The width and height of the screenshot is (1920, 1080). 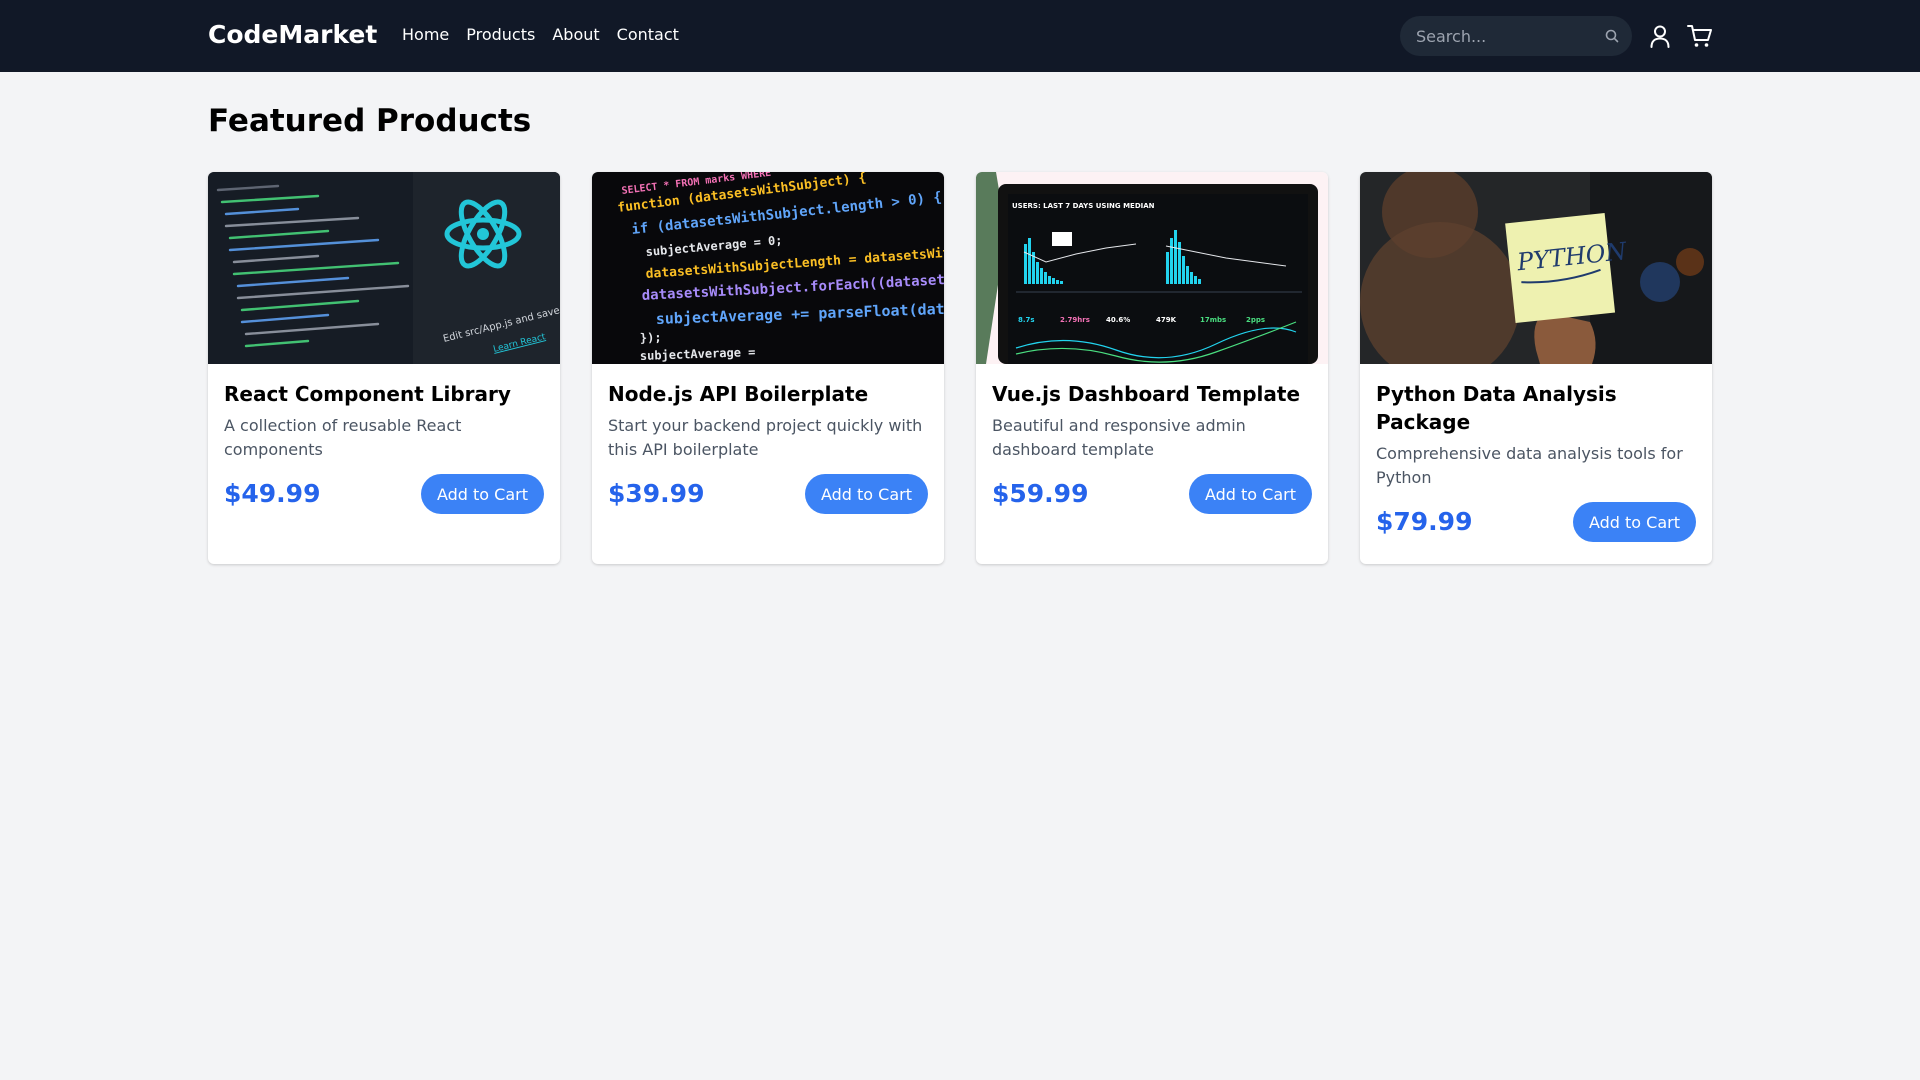 What do you see at coordinates (1118, 320) in the screenshot?
I see `dashboard-stat-3: 40.6%` at bounding box center [1118, 320].